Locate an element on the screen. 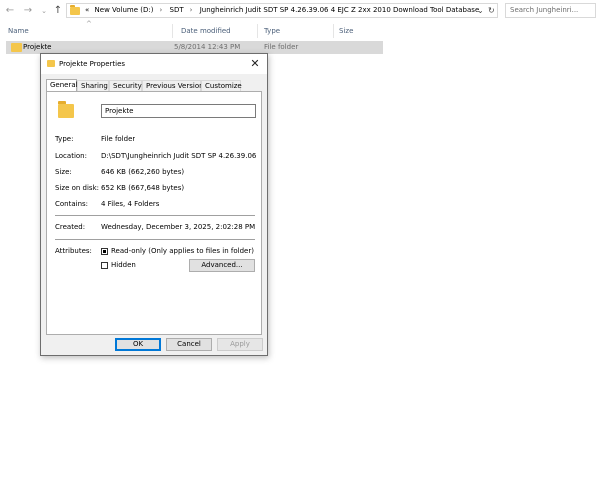  column-header-date: Date modified is located at coordinates (217, 31).